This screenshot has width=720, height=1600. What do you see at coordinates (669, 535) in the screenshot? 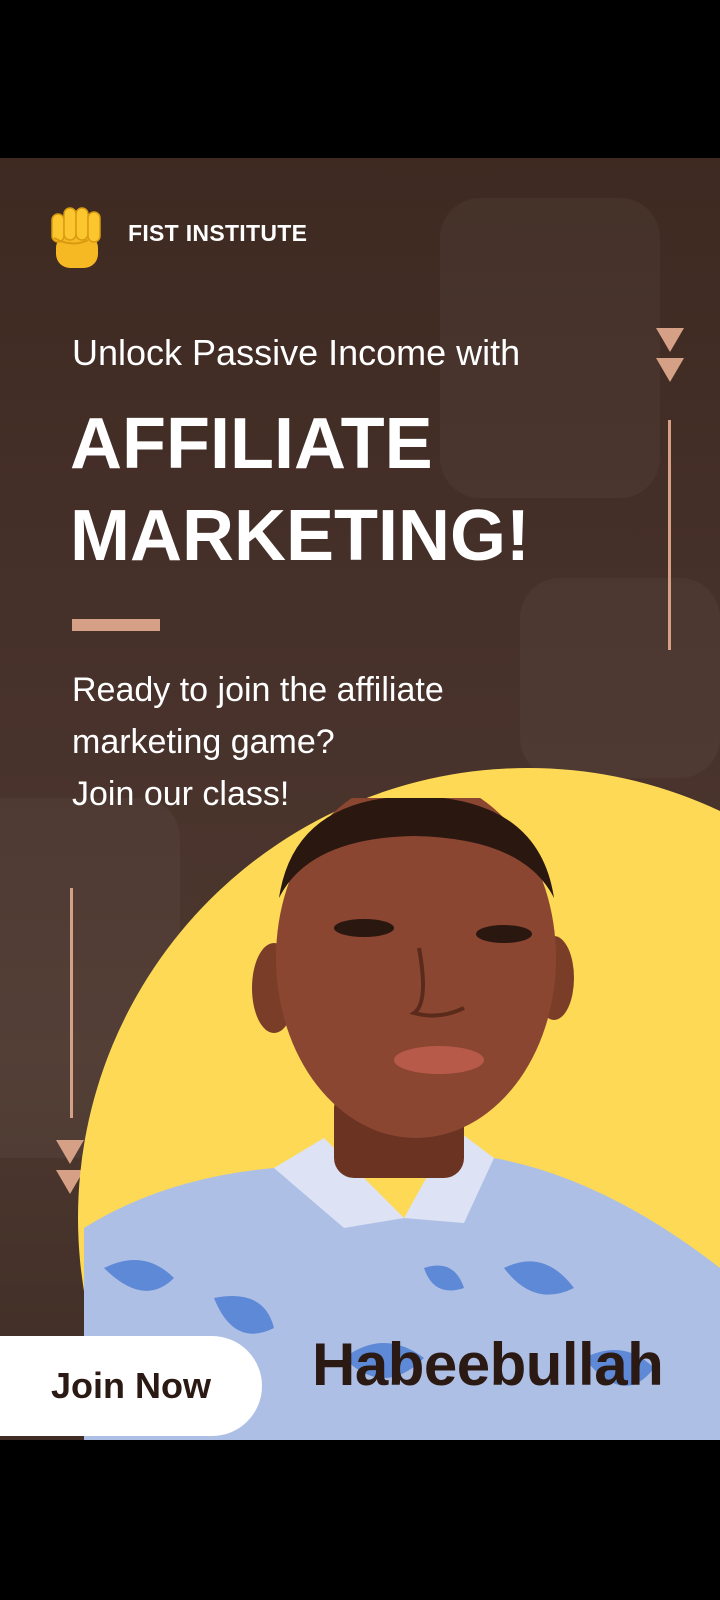
I see `decor-line-right` at bounding box center [669, 535].